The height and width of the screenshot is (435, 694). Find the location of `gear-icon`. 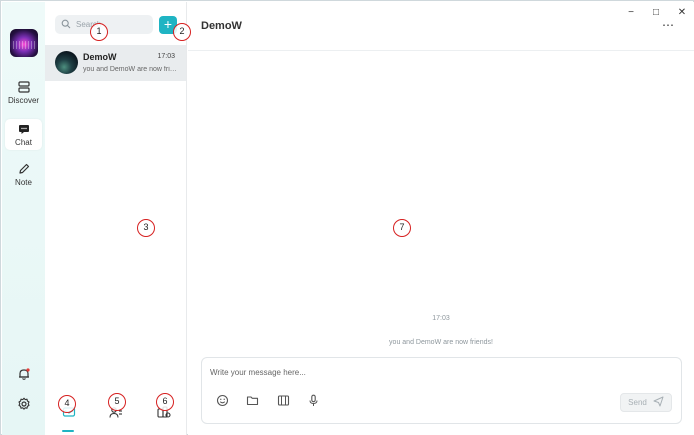

gear-icon is located at coordinates (24, 406).